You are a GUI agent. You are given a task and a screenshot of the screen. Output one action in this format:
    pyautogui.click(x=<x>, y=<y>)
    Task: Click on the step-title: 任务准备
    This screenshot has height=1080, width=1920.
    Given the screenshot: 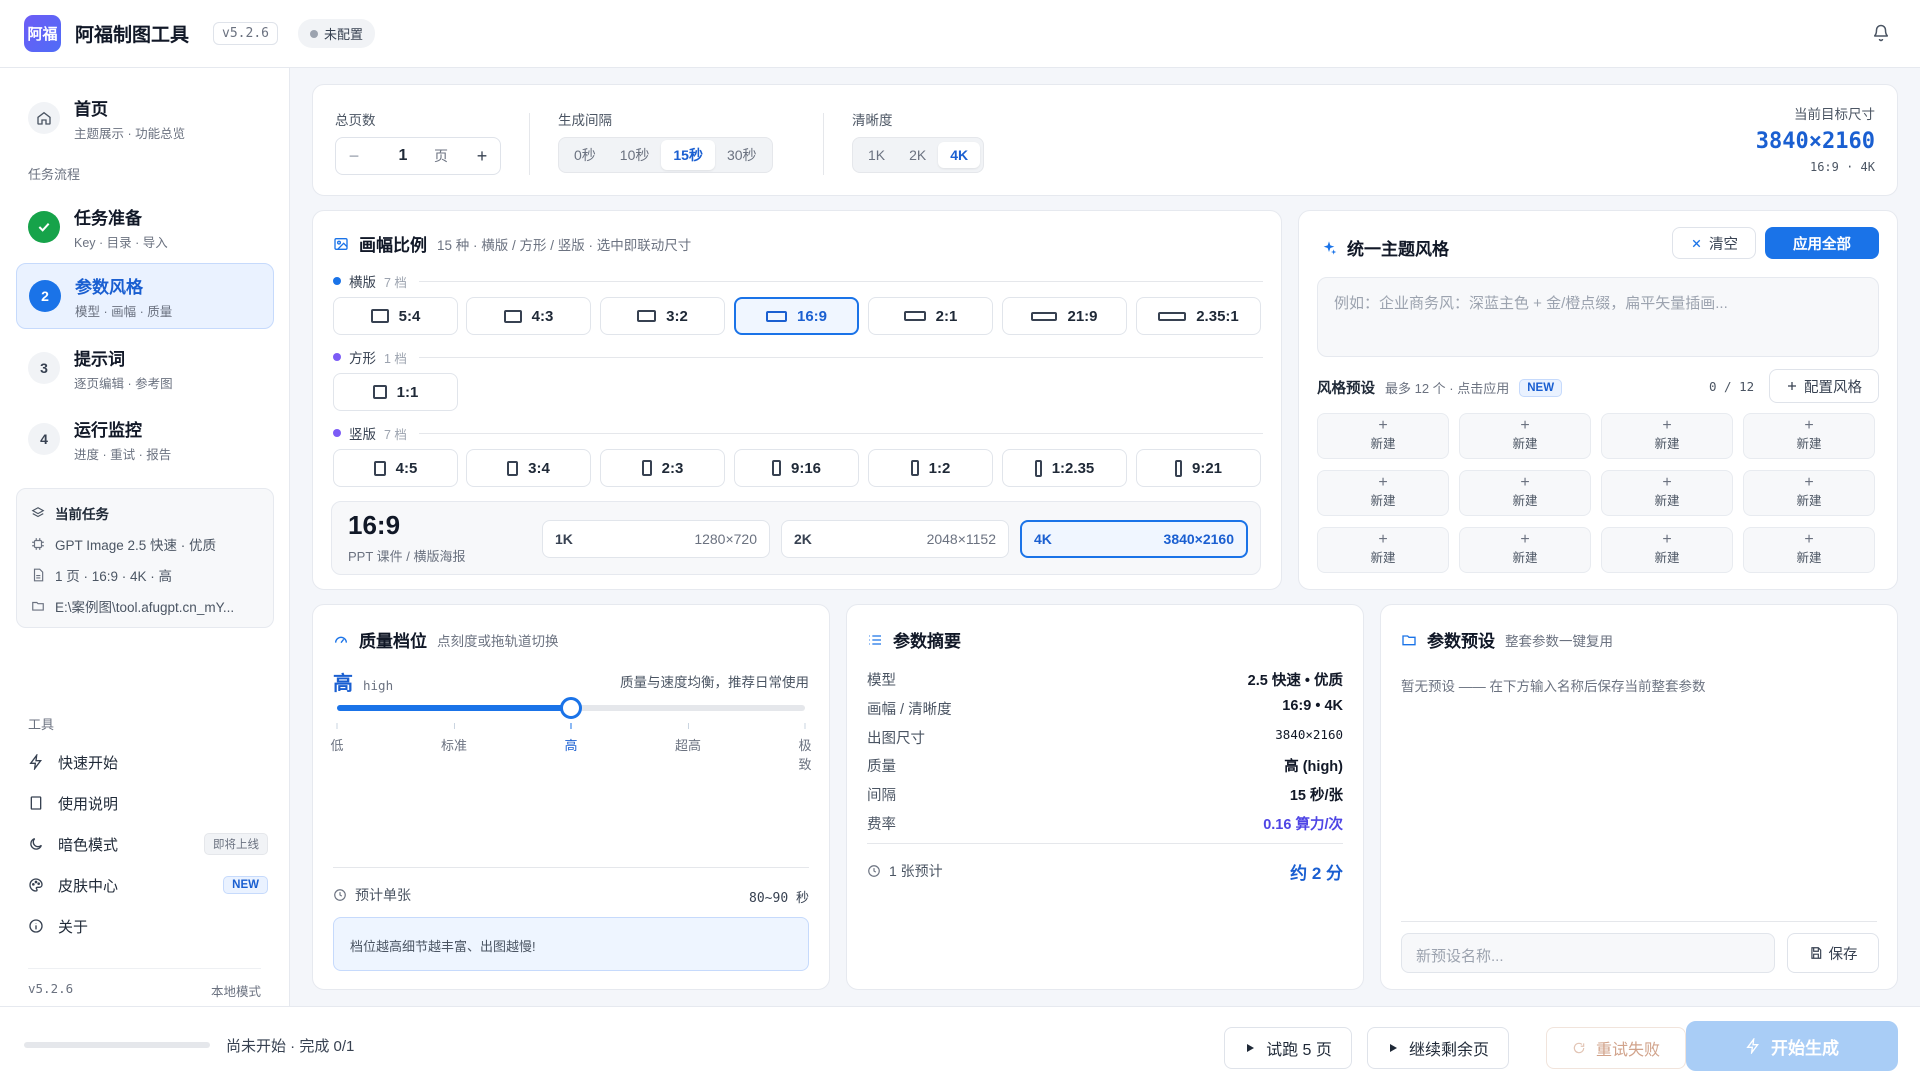 What is the action you would take?
    pyautogui.click(x=108, y=218)
    